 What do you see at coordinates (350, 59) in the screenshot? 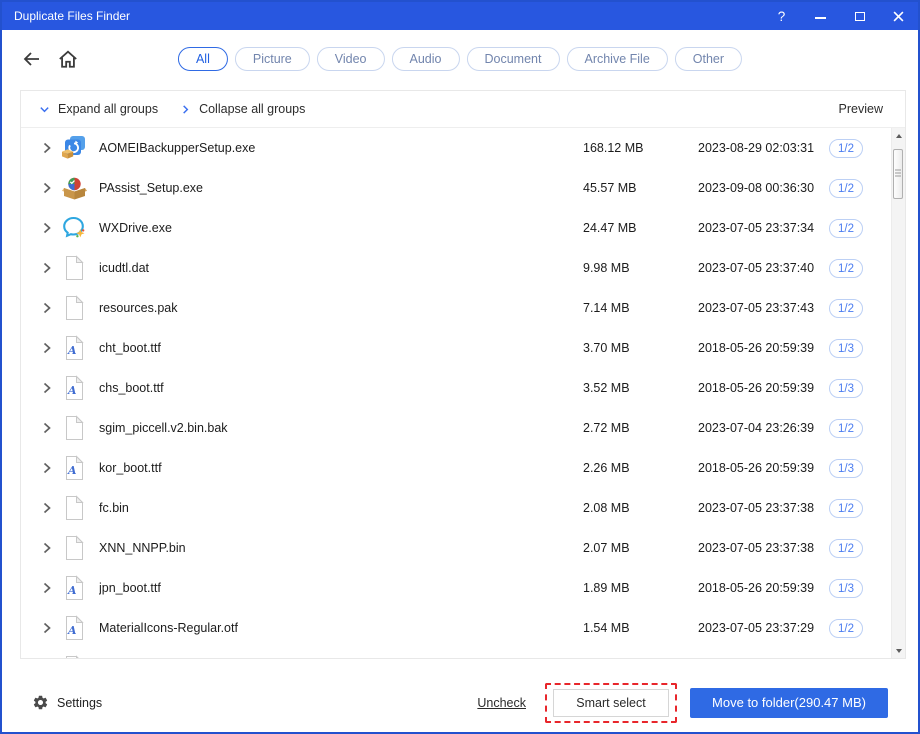
I see `filter-tab-video: Video` at bounding box center [350, 59].